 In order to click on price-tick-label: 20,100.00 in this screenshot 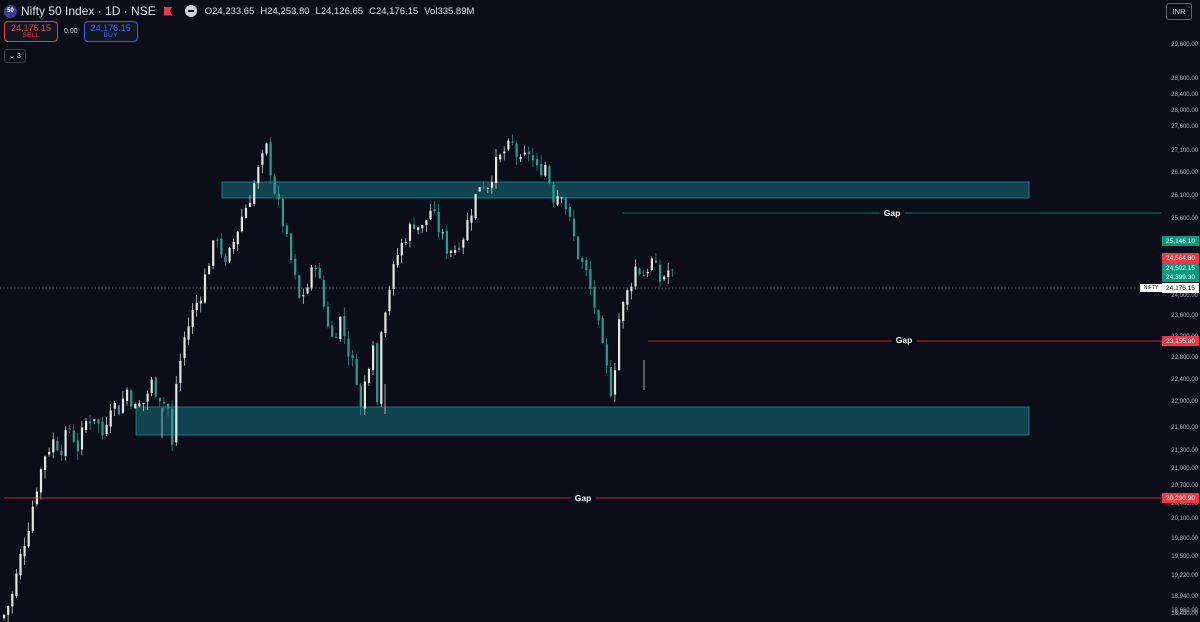, I will do `click(1184, 519)`.